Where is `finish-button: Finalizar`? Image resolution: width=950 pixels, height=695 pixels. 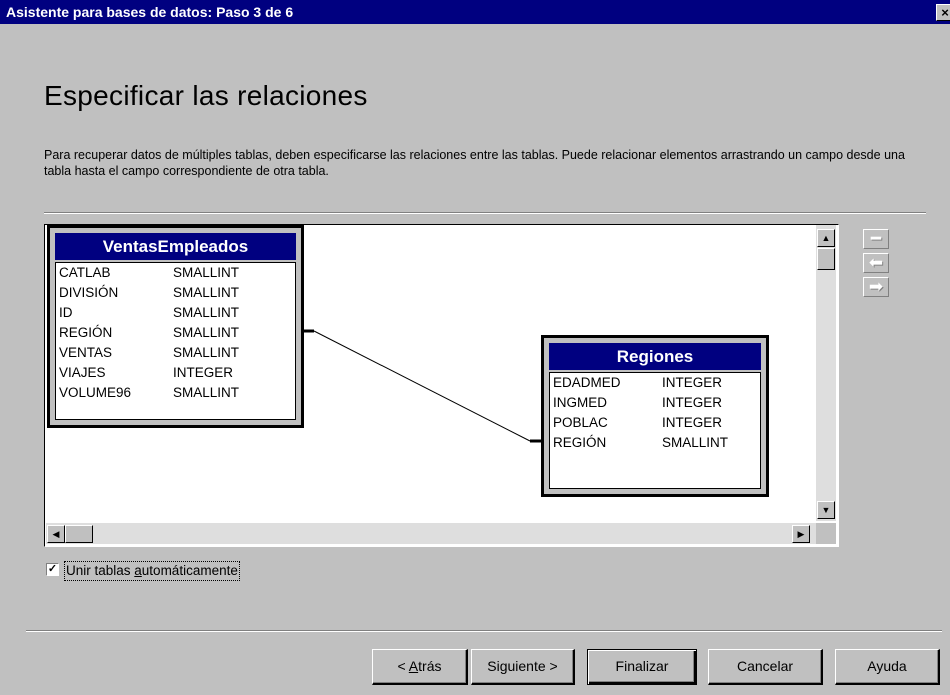
finish-button: Finalizar is located at coordinates (642, 667).